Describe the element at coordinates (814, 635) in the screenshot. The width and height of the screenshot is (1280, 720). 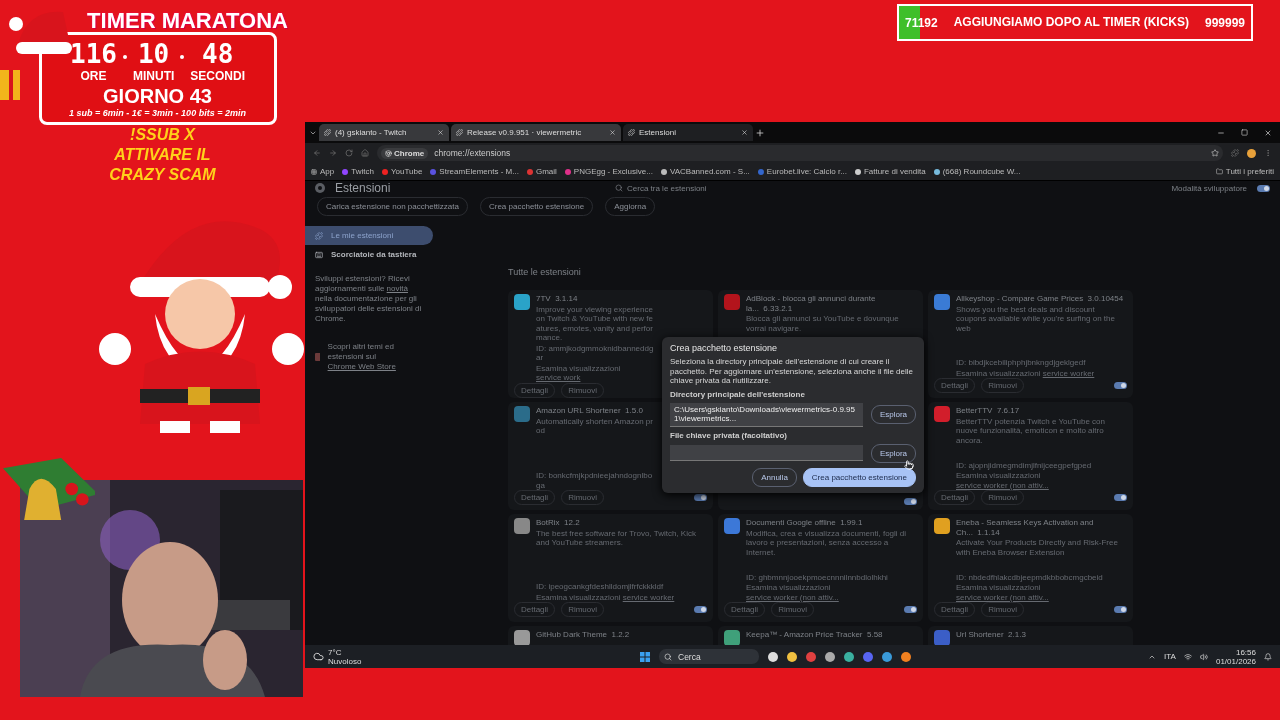
I see `extension-name: Keepa™ - Amazon Price Tracker 5.58` at that location.